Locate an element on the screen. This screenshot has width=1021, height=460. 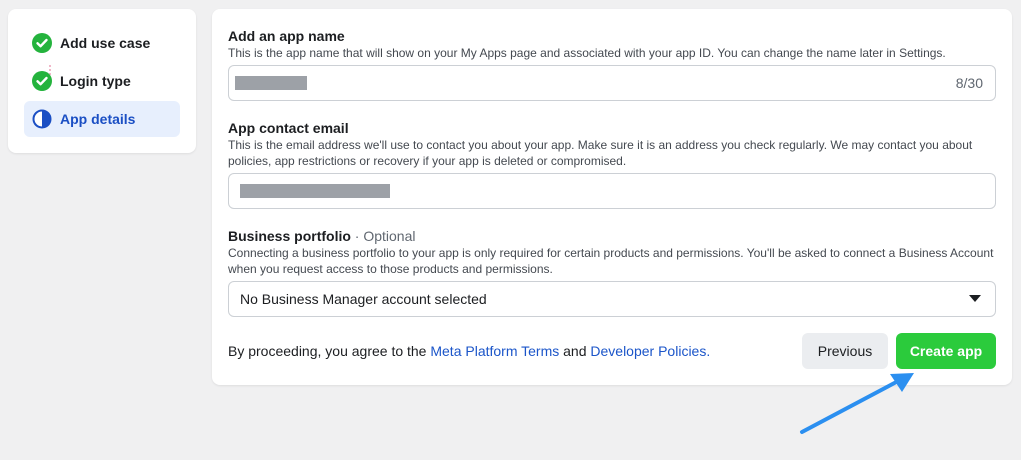
terms-prefix: By proceeding, you agree to the is located at coordinates (327, 351).